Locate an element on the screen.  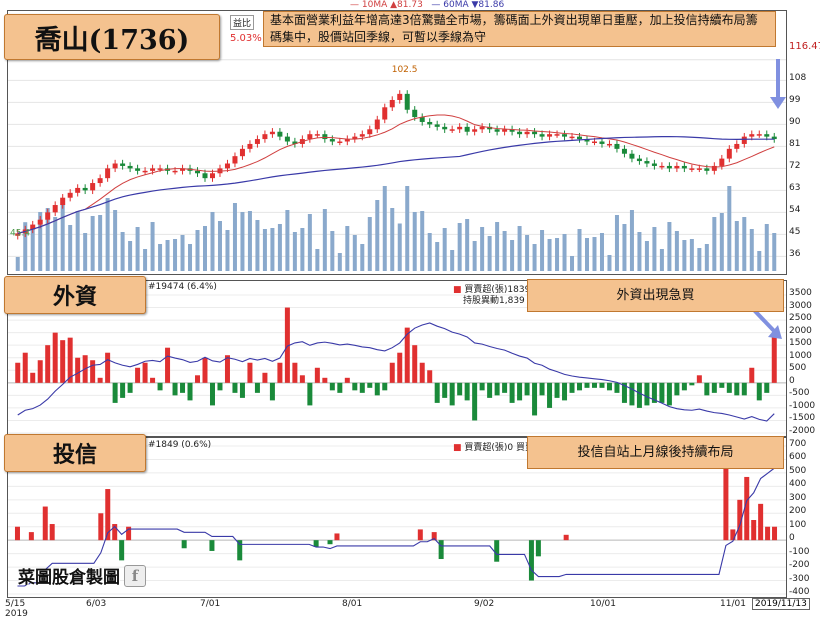
foreign-note: 外資出現急買 is located at coordinates (655, 295).